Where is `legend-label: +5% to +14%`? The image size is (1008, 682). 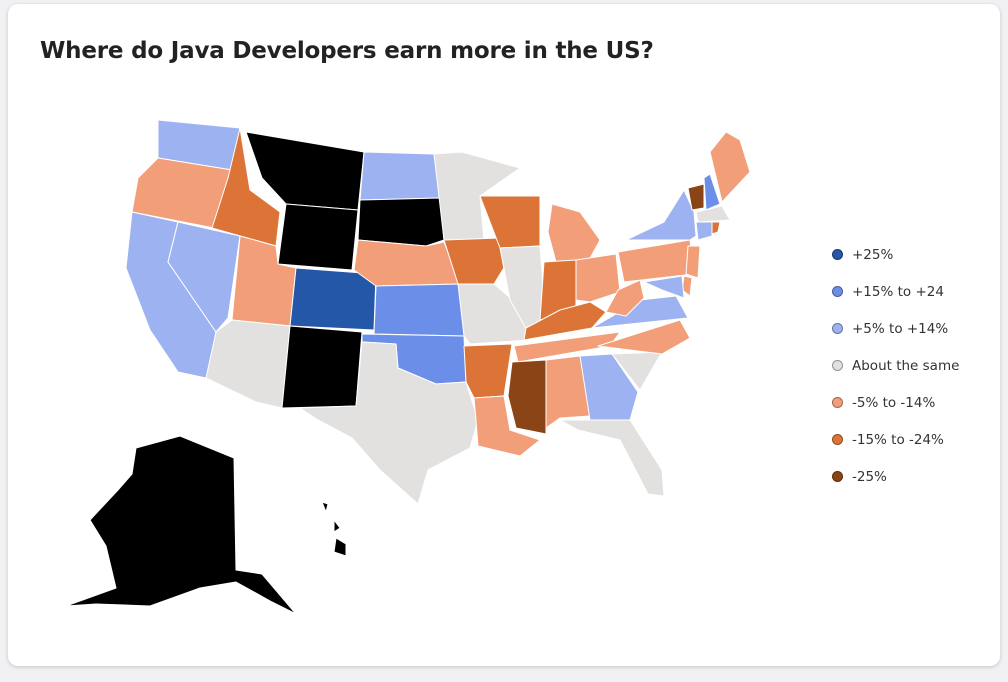 legend-label: +5% to +14% is located at coordinates (900, 328).